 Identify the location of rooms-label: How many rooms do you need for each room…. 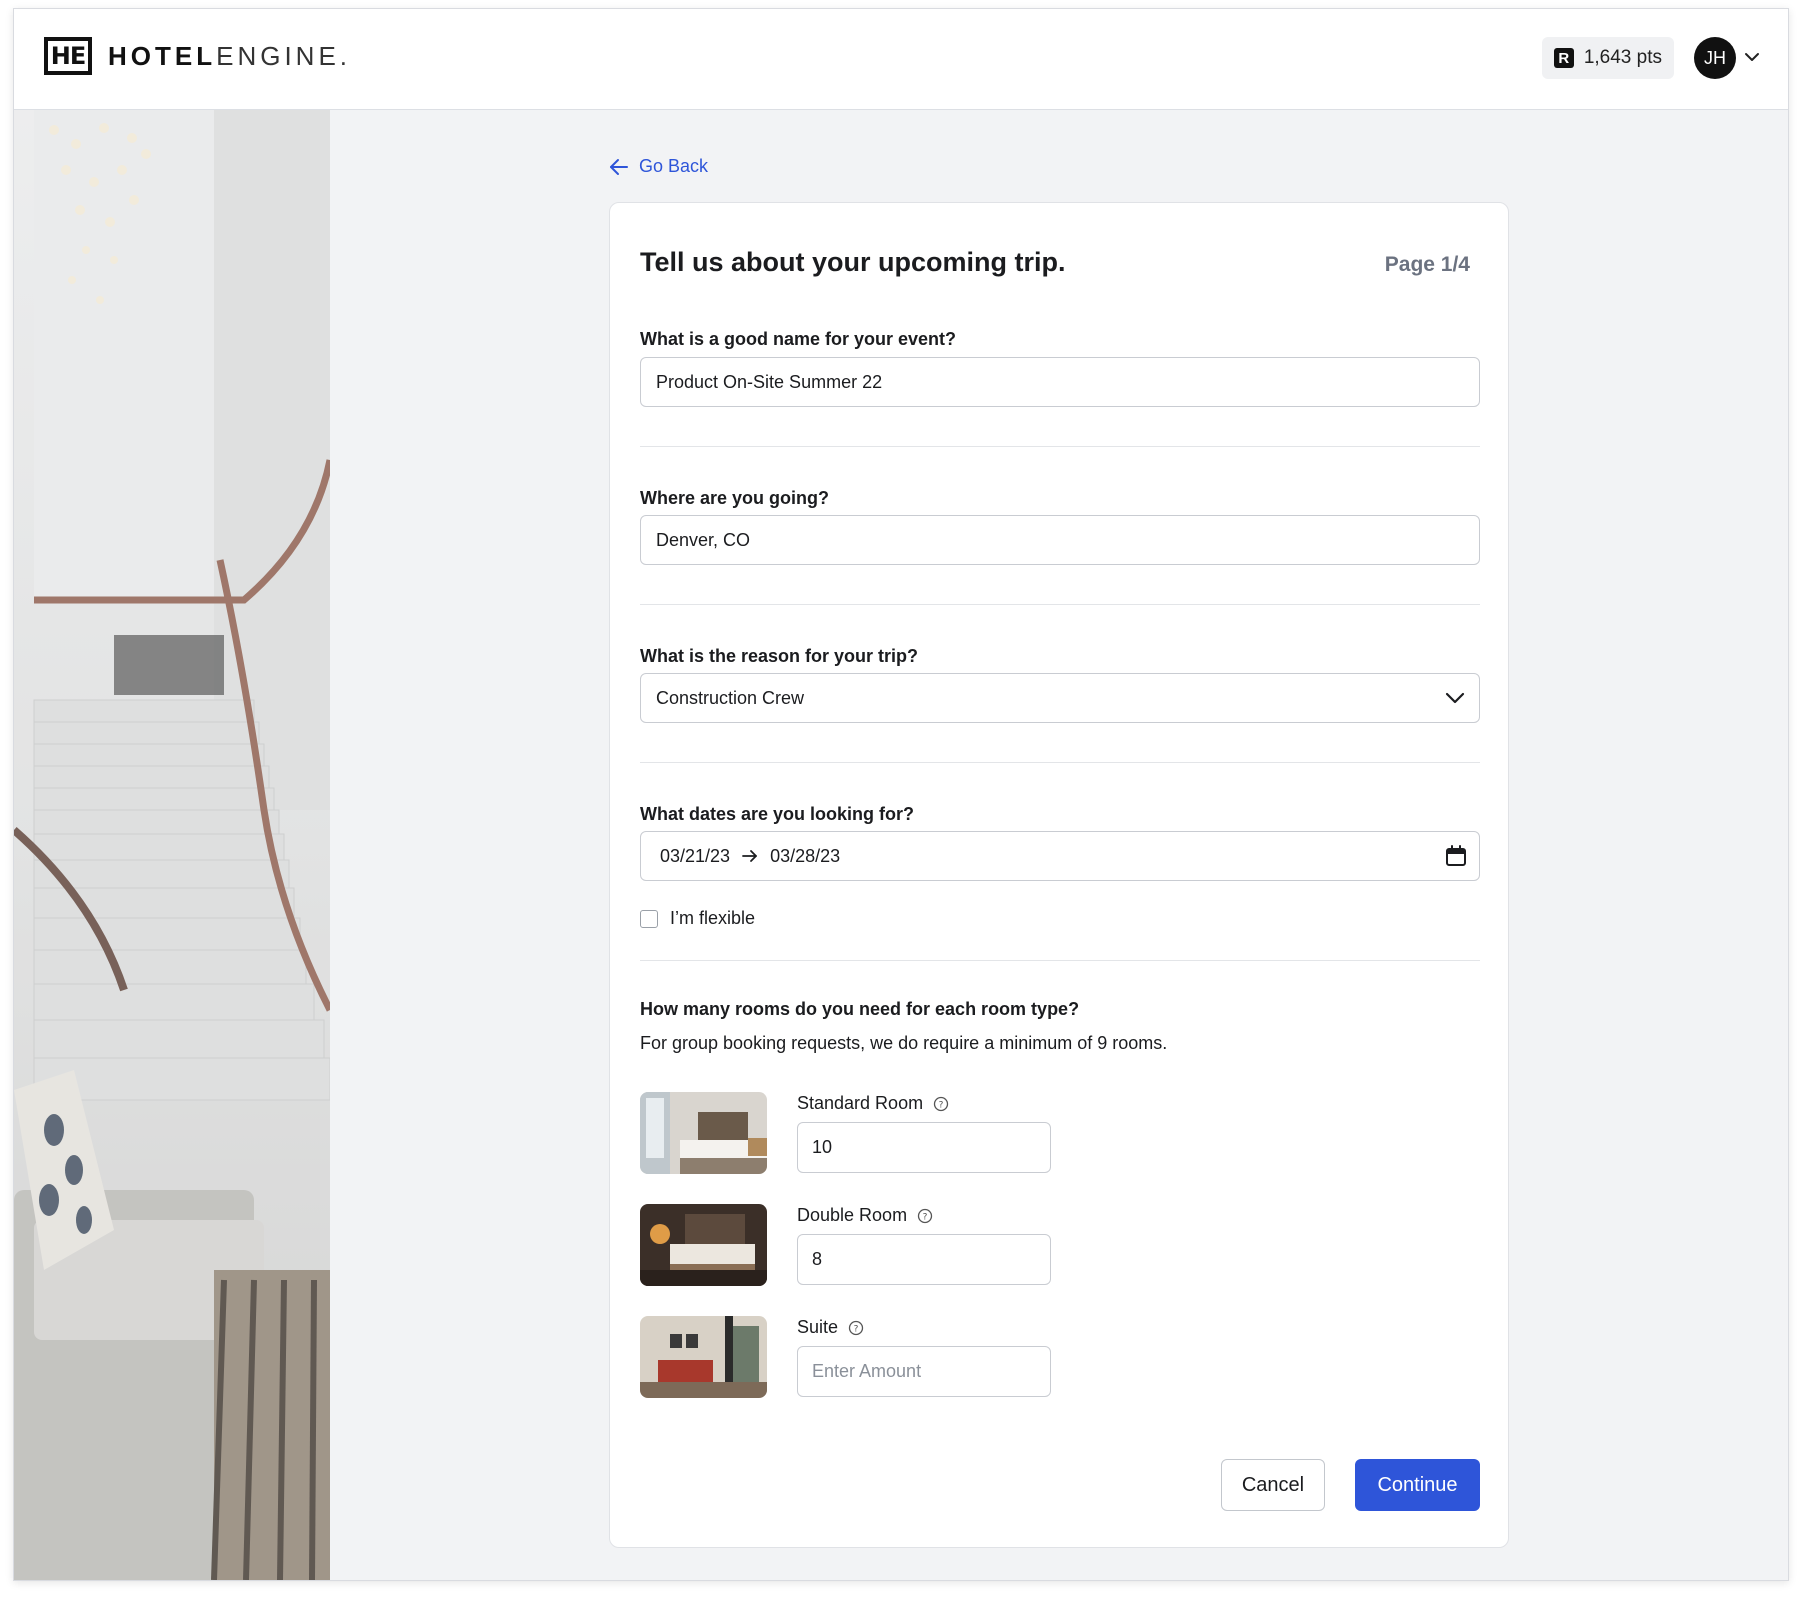
(860, 1009).